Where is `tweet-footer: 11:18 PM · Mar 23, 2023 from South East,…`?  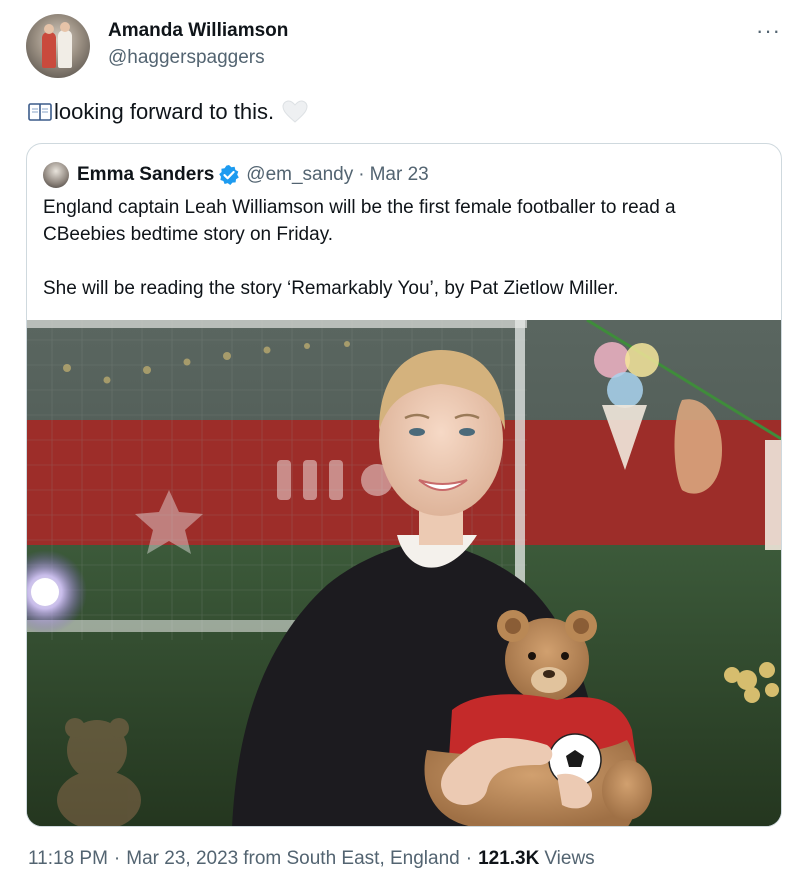
tweet-footer: 11:18 PM · Mar 23, 2023 from South East,… is located at coordinates (311, 859).